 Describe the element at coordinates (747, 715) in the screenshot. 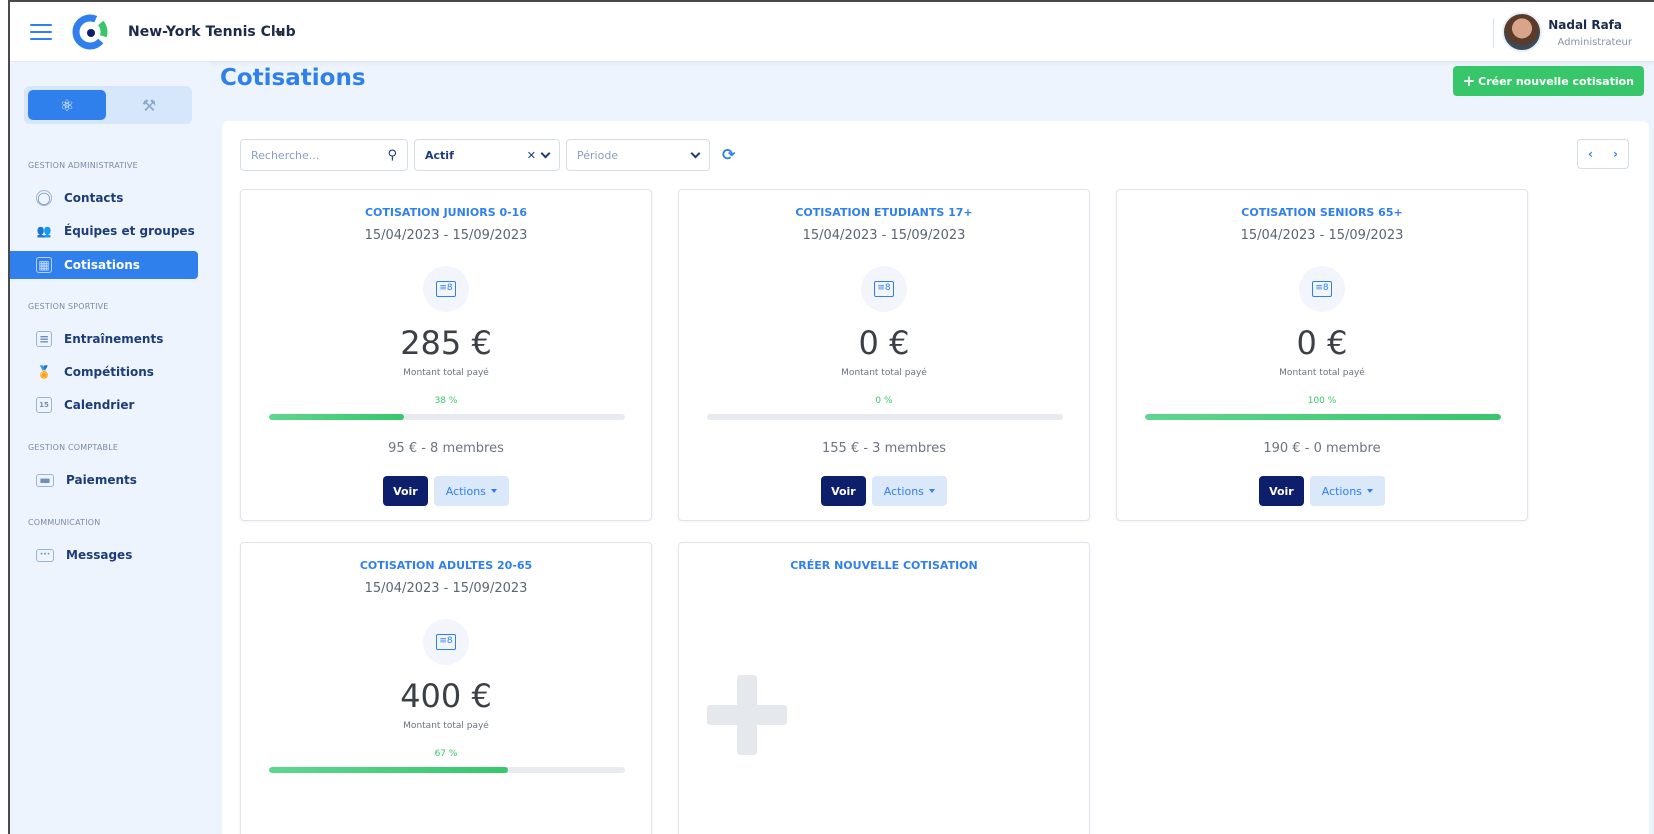

I see `plus-icon` at that location.